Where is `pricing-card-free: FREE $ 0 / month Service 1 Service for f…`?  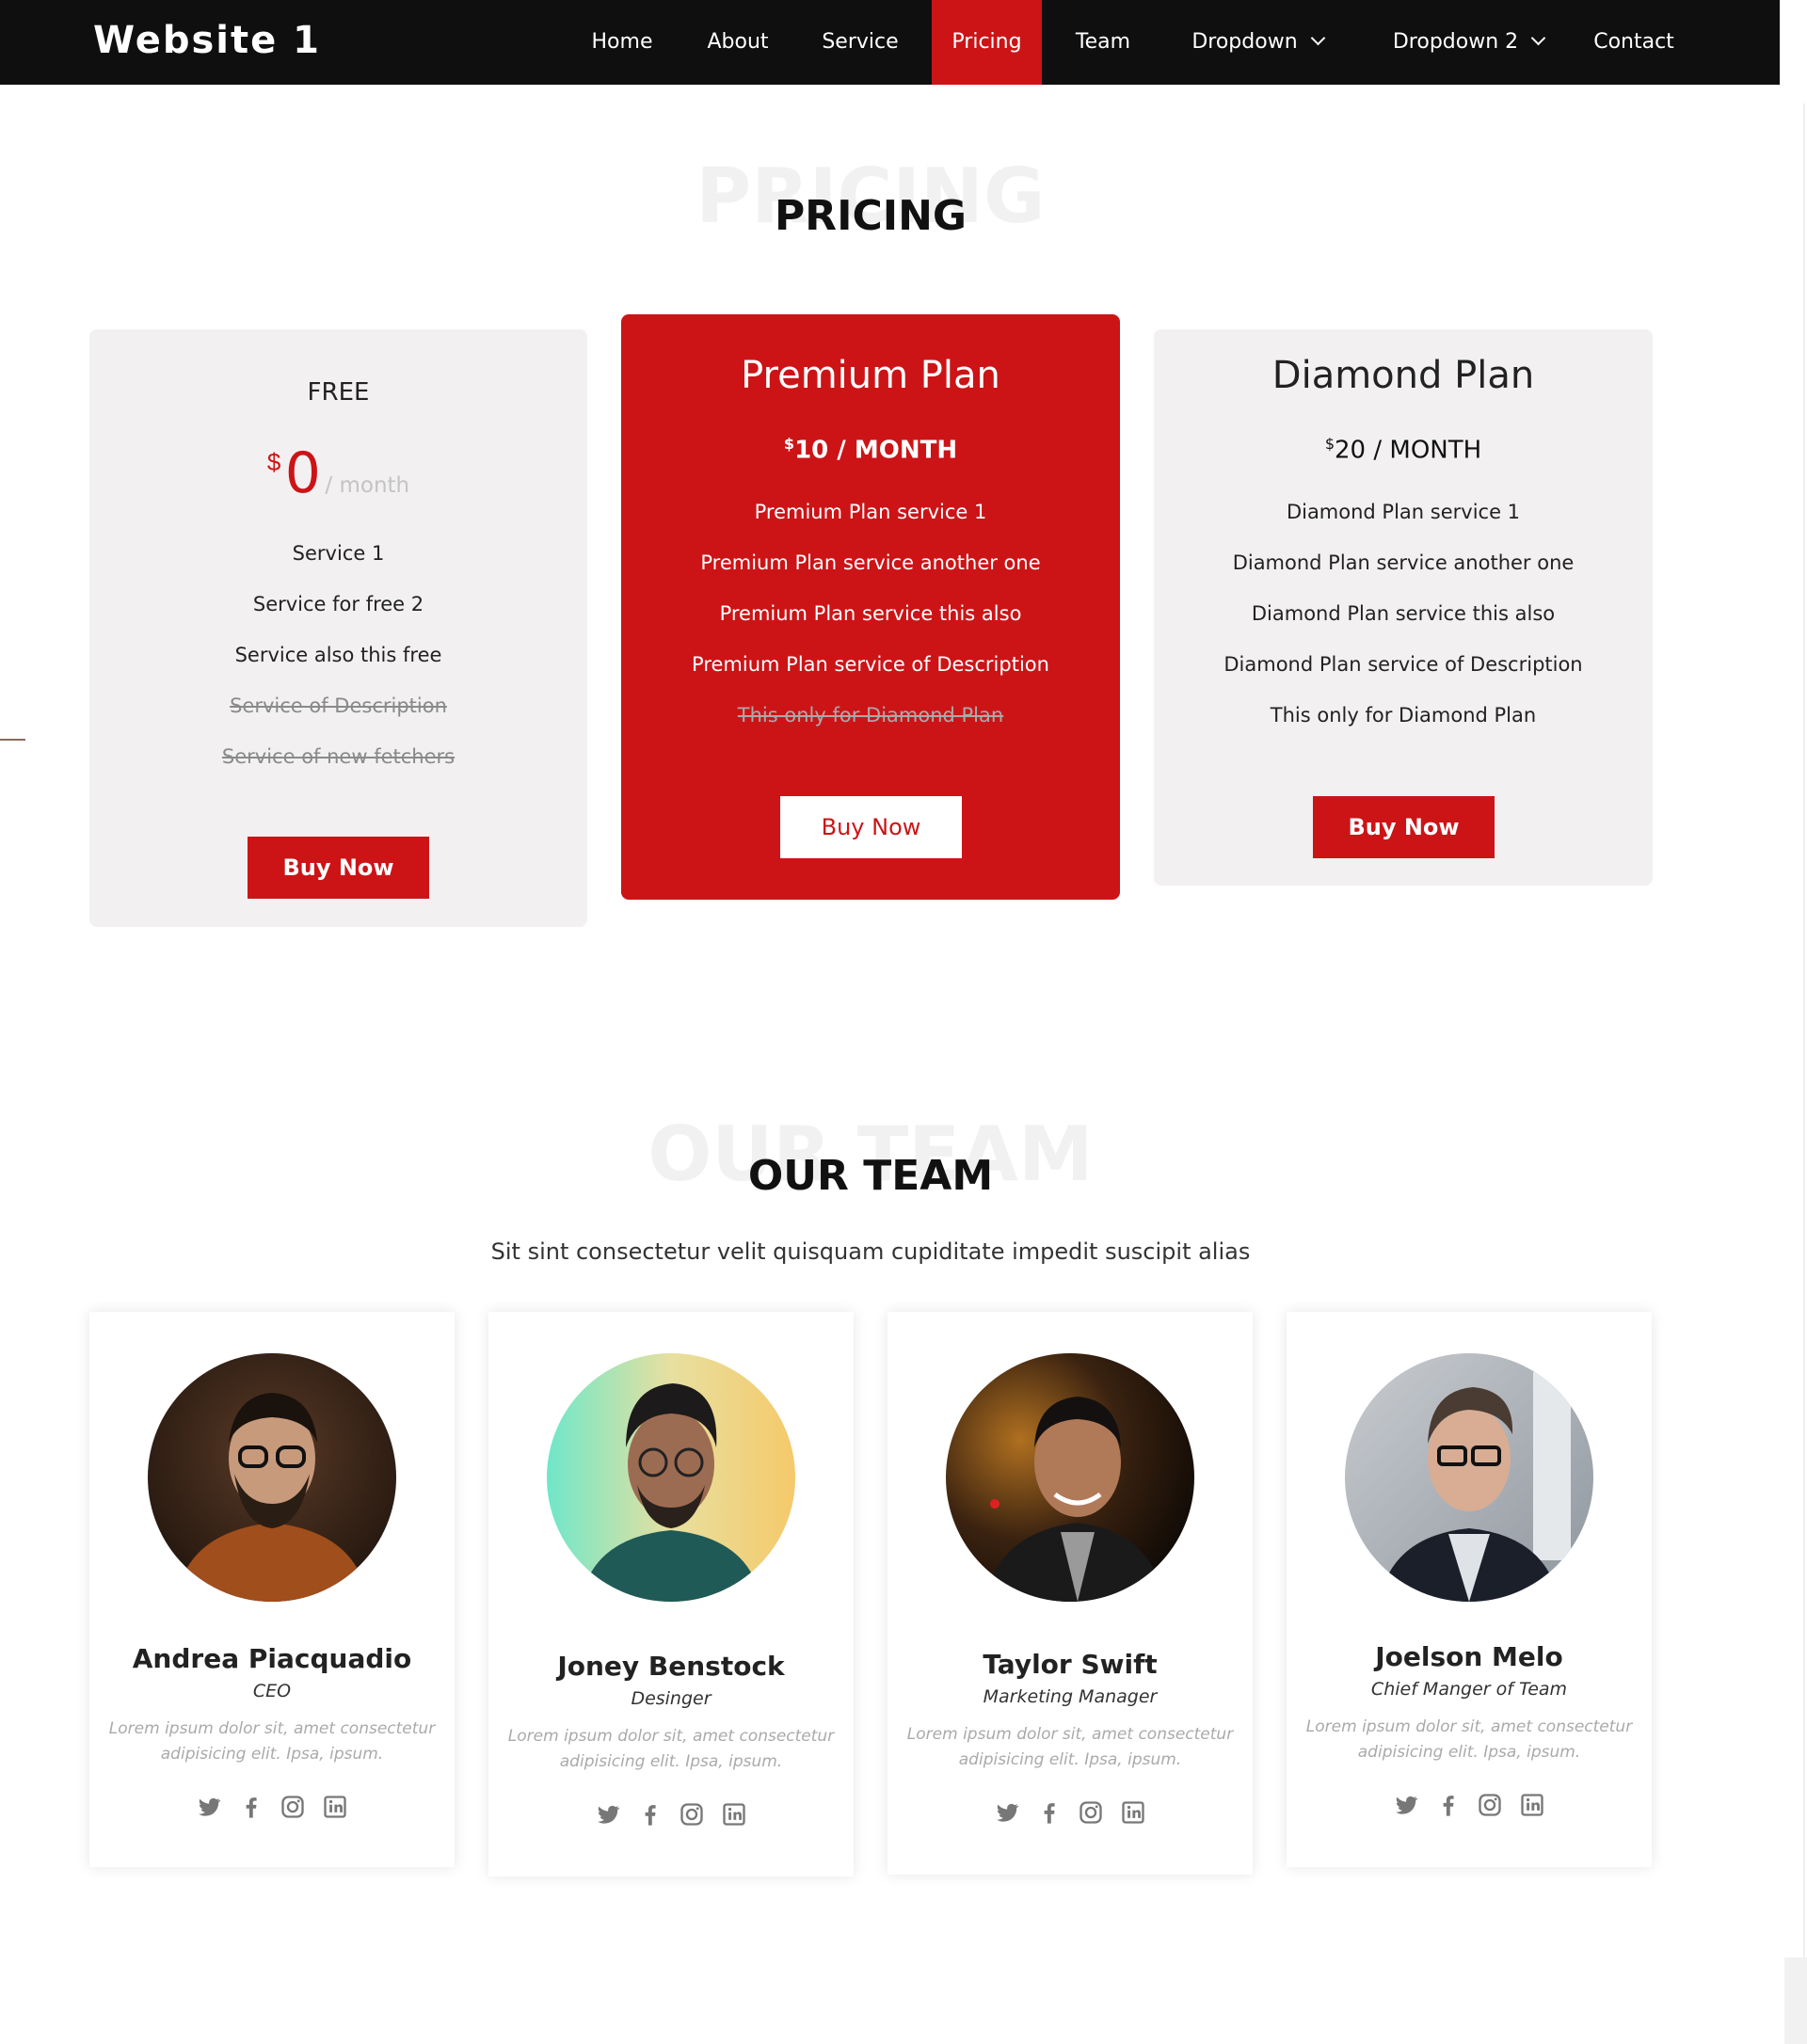 pricing-card-free: FREE $ 0 / month Service 1 Service for f… is located at coordinates (338, 628).